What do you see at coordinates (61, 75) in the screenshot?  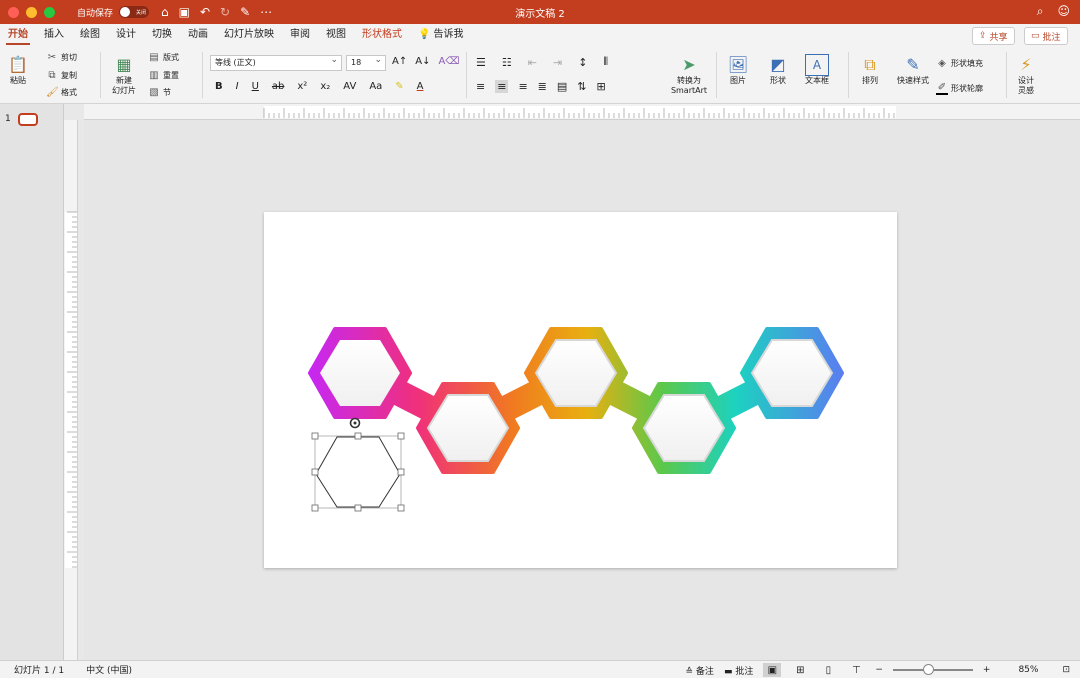 I see `copy-button: ⧉ 复制` at bounding box center [61, 75].